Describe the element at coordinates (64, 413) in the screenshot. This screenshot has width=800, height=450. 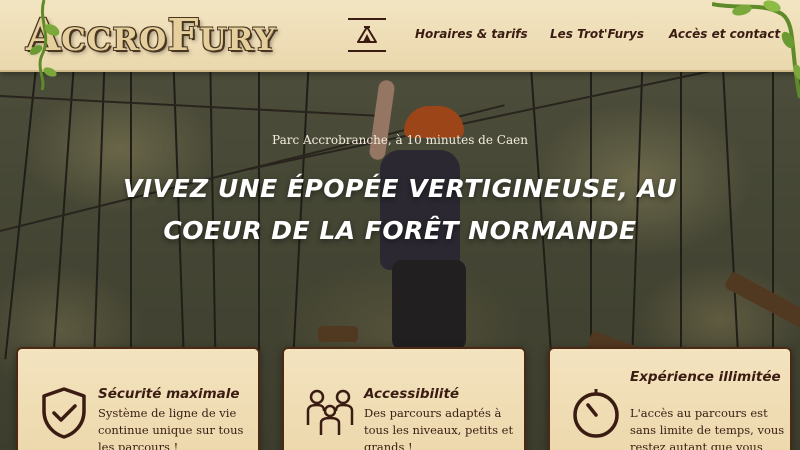
I see `shield-check-icon` at that location.